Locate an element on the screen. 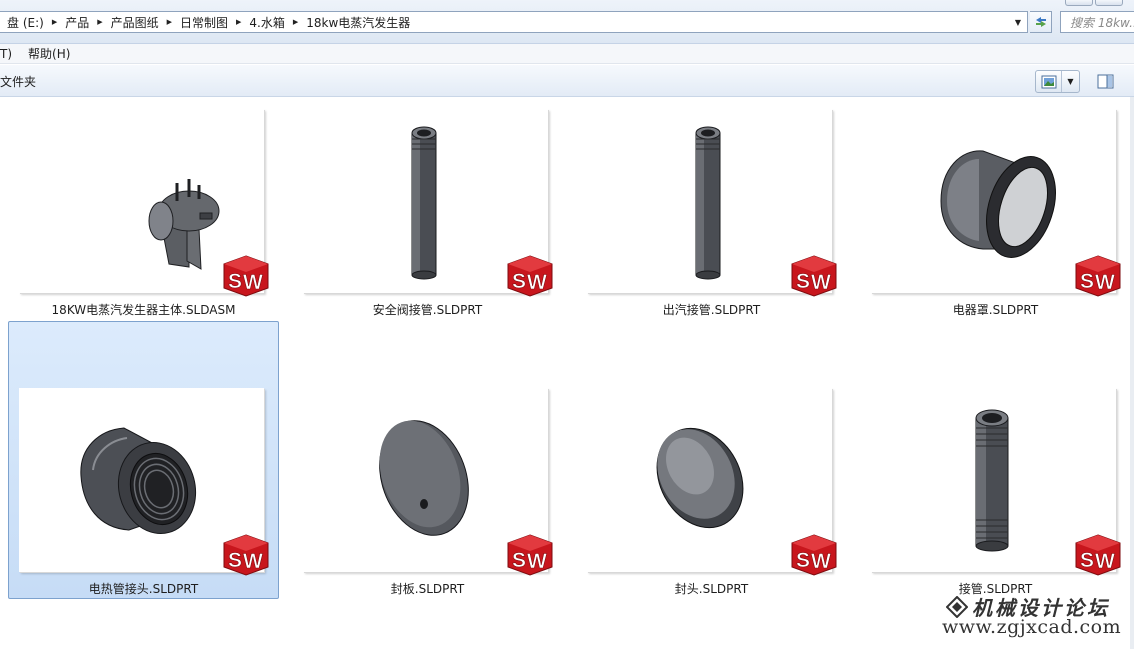 The image size is (1134, 649). preview-pane-button is located at coordinates (1105, 81).